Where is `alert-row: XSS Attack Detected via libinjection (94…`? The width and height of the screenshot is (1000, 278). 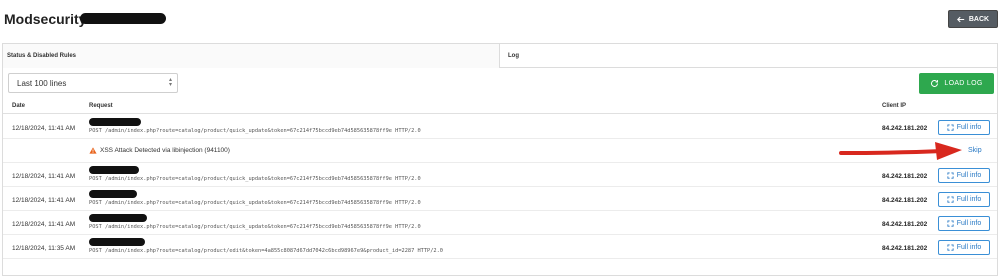 alert-row: XSS Attack Detected via libinjection (94… is located at coordinates (500, 151).